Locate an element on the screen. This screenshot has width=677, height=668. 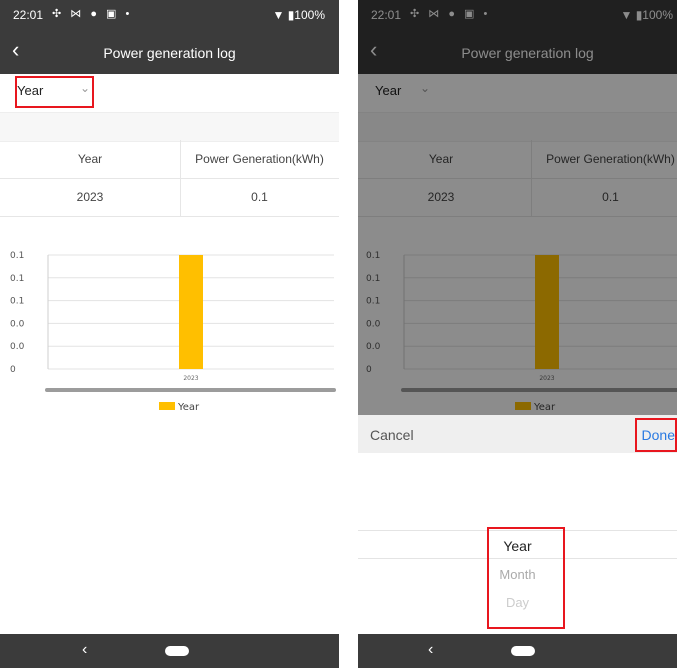
spacer-band is located at coordinates (169, 127).